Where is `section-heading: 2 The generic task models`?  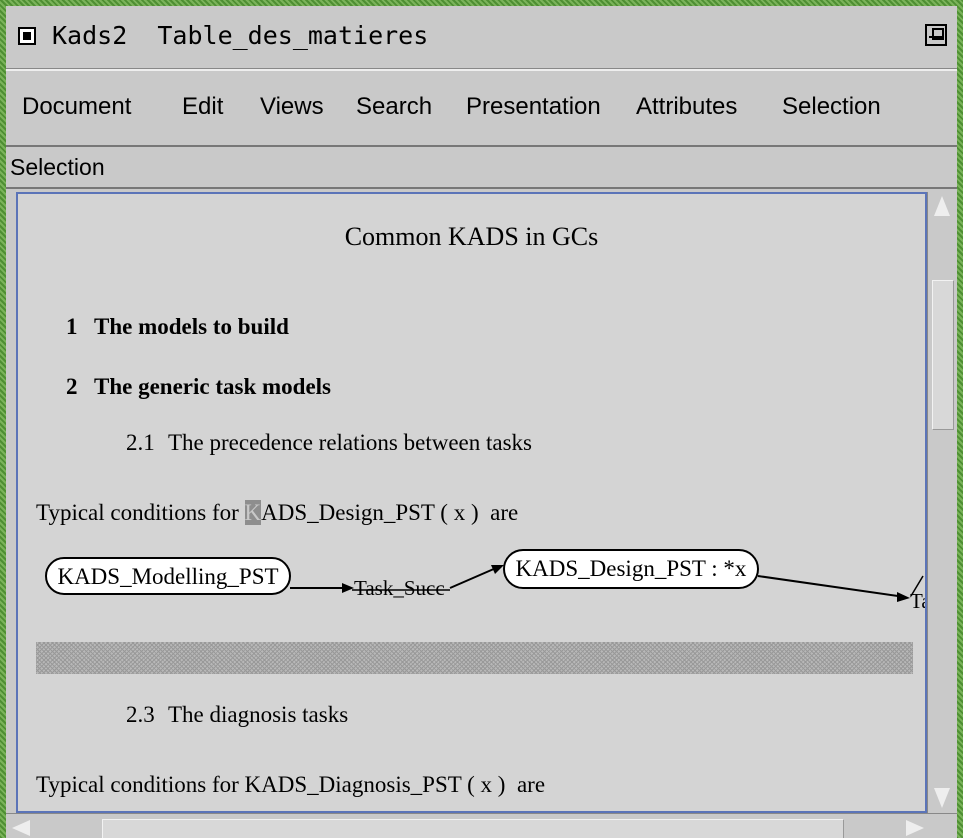 section-heading: 2 The generic task models is located at coordinates (198, 387).